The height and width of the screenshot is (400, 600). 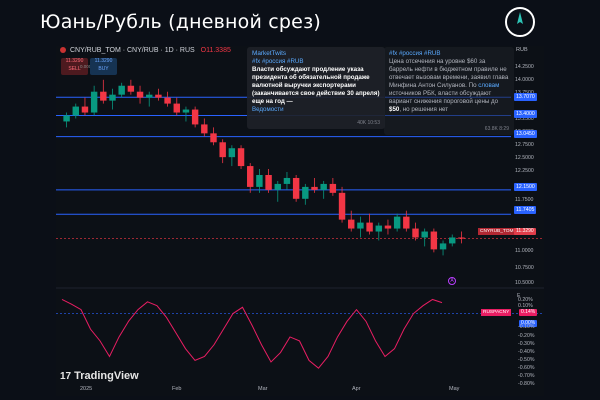 I want to click on oscillator-tick: -0.10%, so click(x=526, y=327).